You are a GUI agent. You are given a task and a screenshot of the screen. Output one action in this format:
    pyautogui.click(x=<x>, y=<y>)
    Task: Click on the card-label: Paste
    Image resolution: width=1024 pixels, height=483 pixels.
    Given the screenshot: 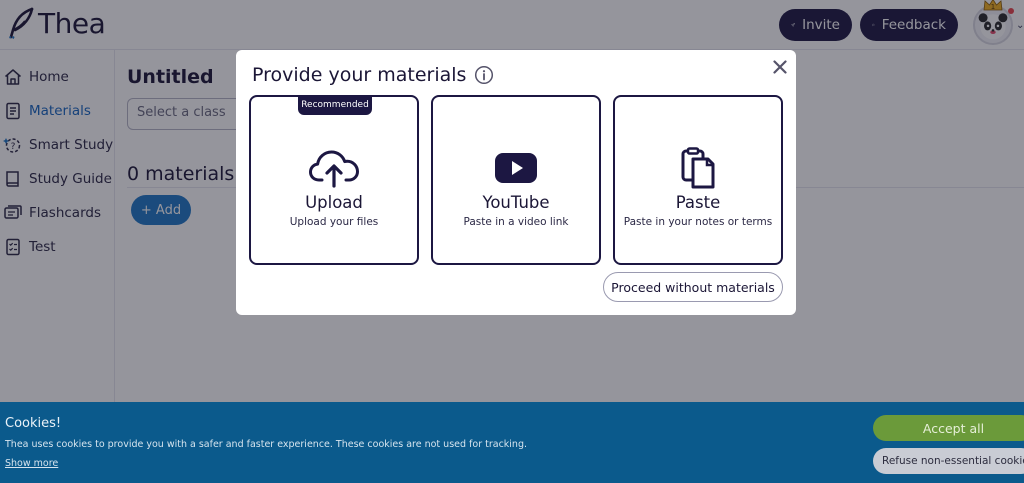 What is the action you would take?
    pyautogui.click(x=698, y=202)
    